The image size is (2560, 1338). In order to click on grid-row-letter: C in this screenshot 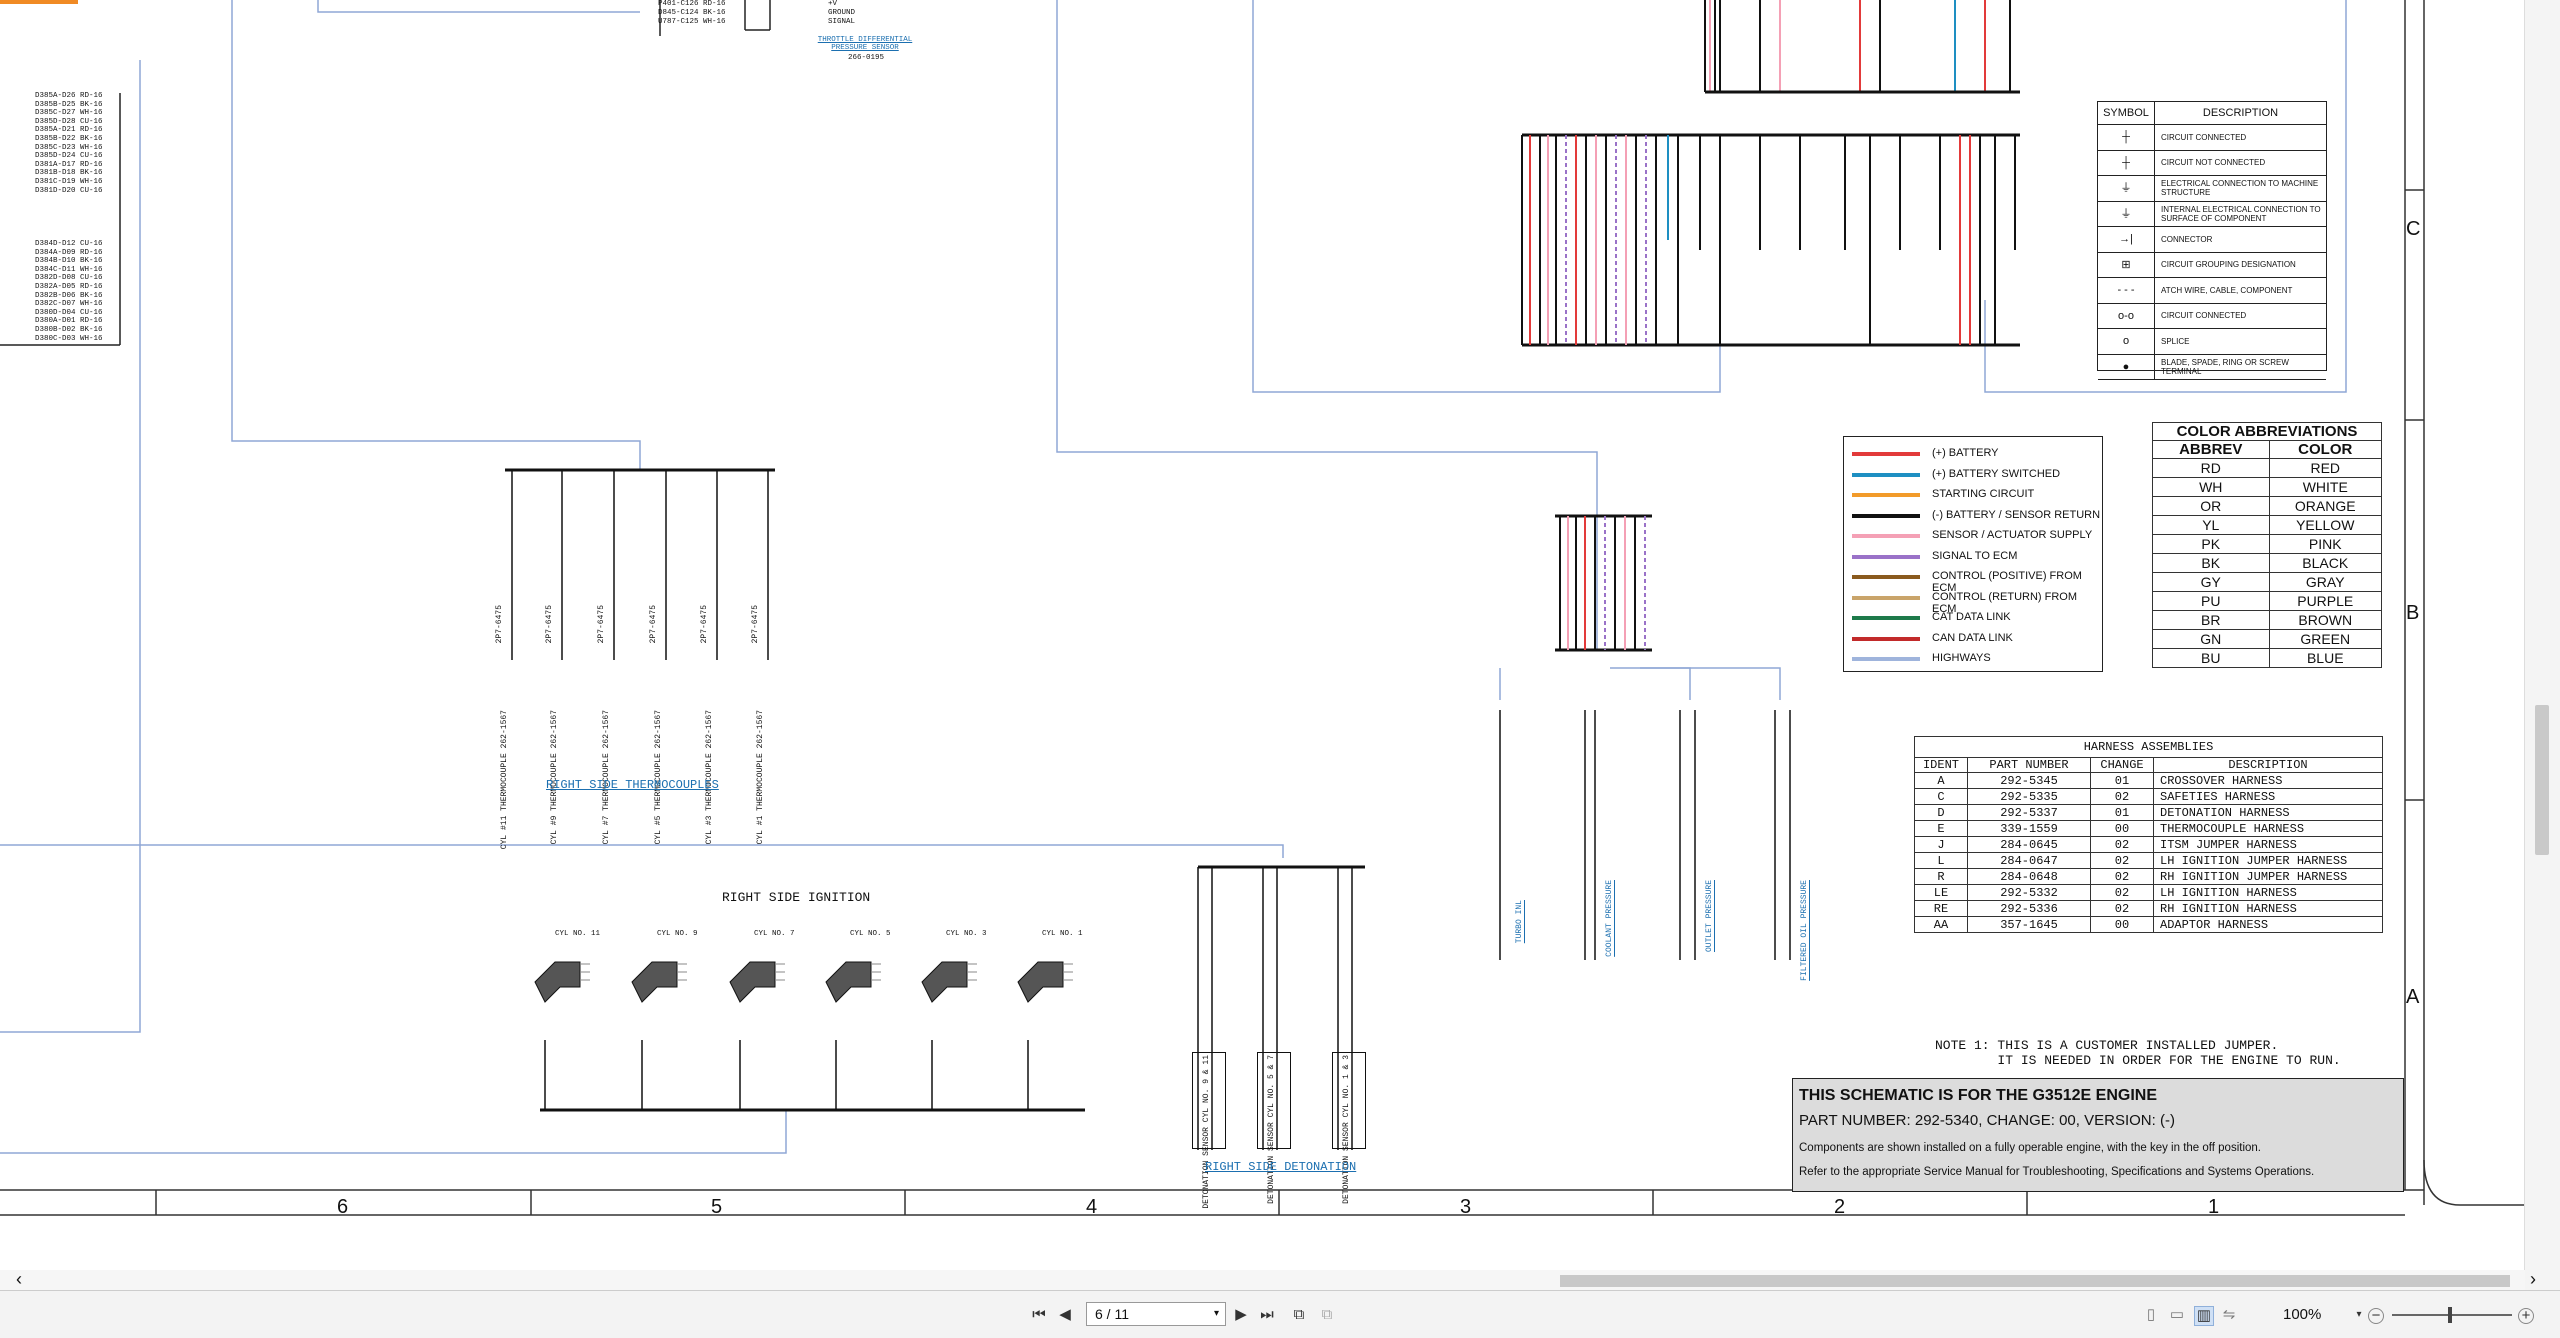, I will do `click(2413, 229)`.